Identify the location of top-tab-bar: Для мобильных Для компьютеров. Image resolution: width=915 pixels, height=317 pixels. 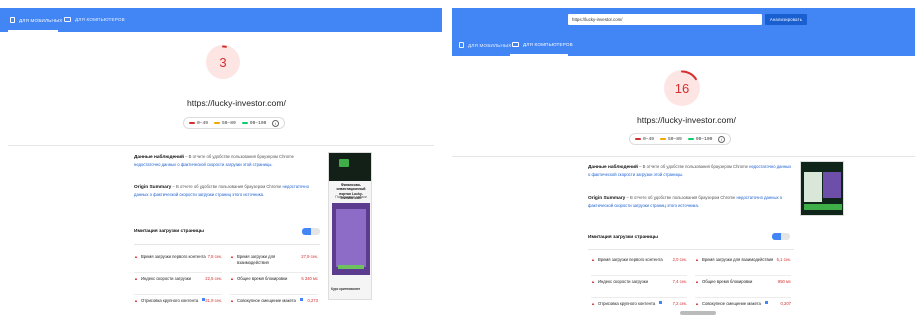
(221, 20).